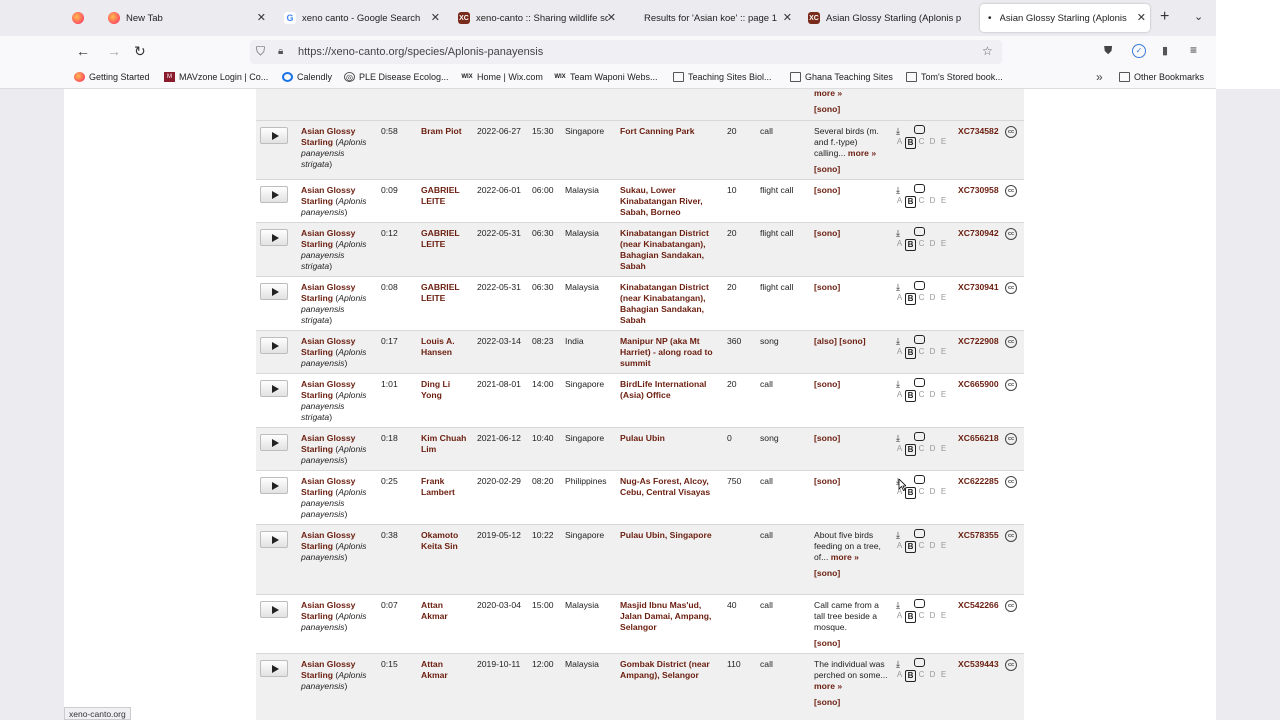 The width and height of the screenshot is (1280, 720). What do you see at coordinates (670, 535) in the screenshot?
I see `location-link: Pulau Ubin, Singapore` at bounding box center [670, 535].